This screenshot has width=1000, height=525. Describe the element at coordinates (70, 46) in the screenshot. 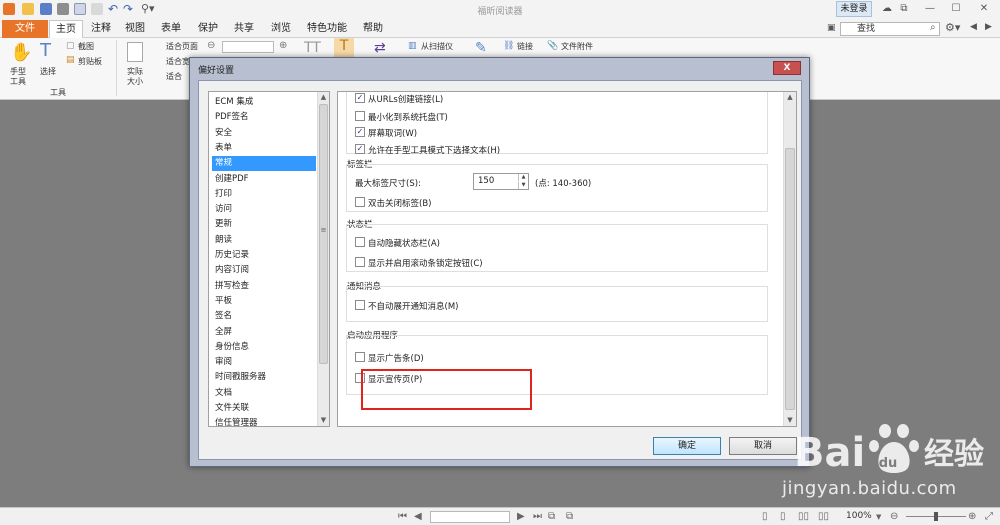

I see `screenshot-icon: ▢` at that location.